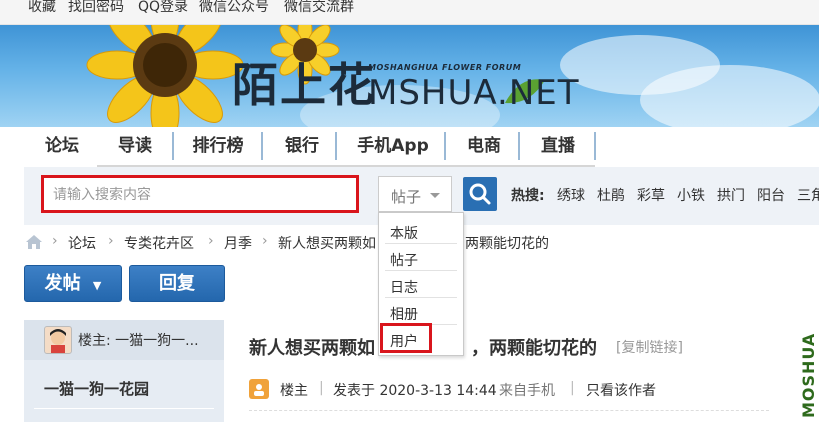 This screenshot has height=422, width=819. Describe the element at coordinates (404, 314) in the screenshot. I see `dropdown-option-album: 相册` at that location.